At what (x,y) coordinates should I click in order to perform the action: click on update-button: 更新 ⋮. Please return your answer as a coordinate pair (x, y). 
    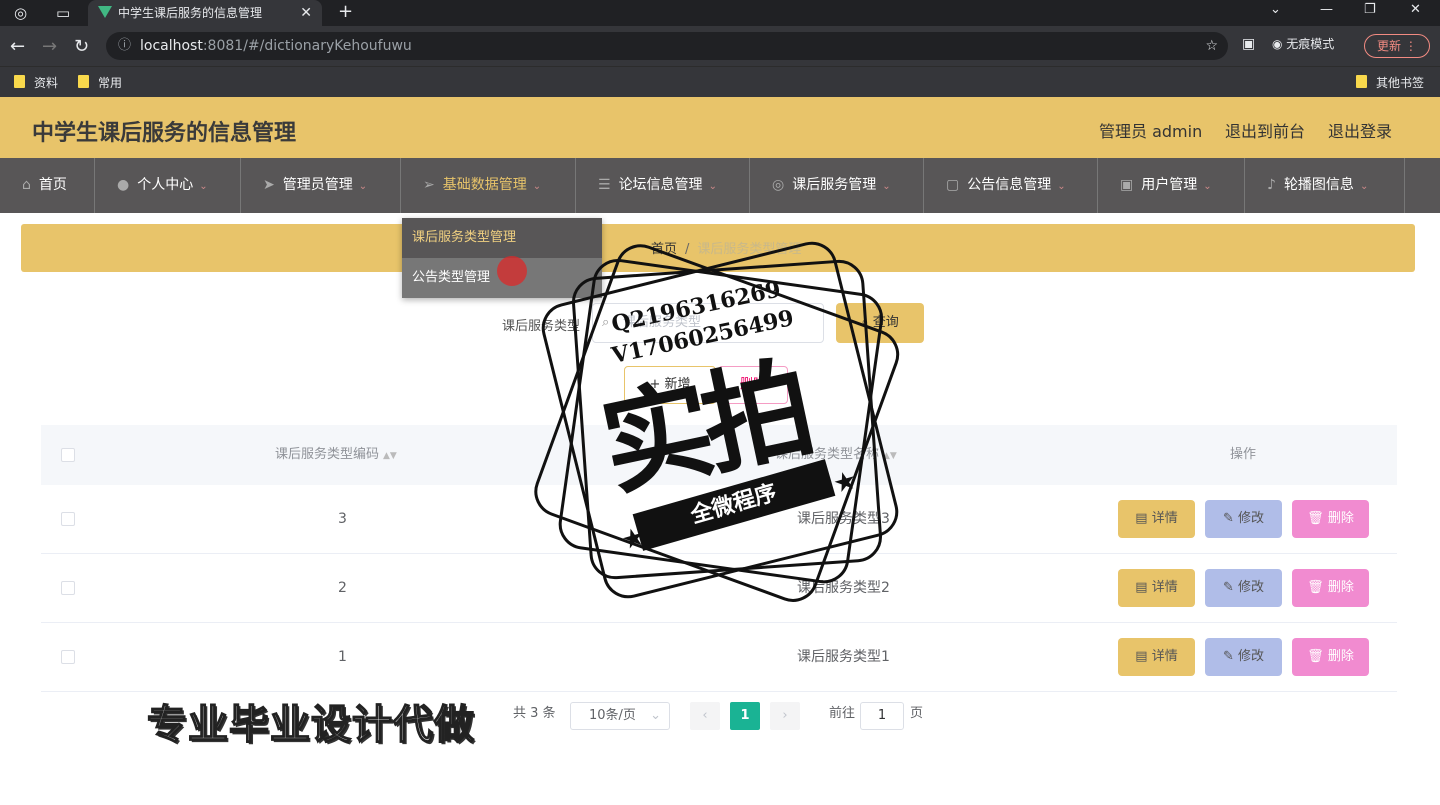
    Looking at the image, I should click on (1397, 46).